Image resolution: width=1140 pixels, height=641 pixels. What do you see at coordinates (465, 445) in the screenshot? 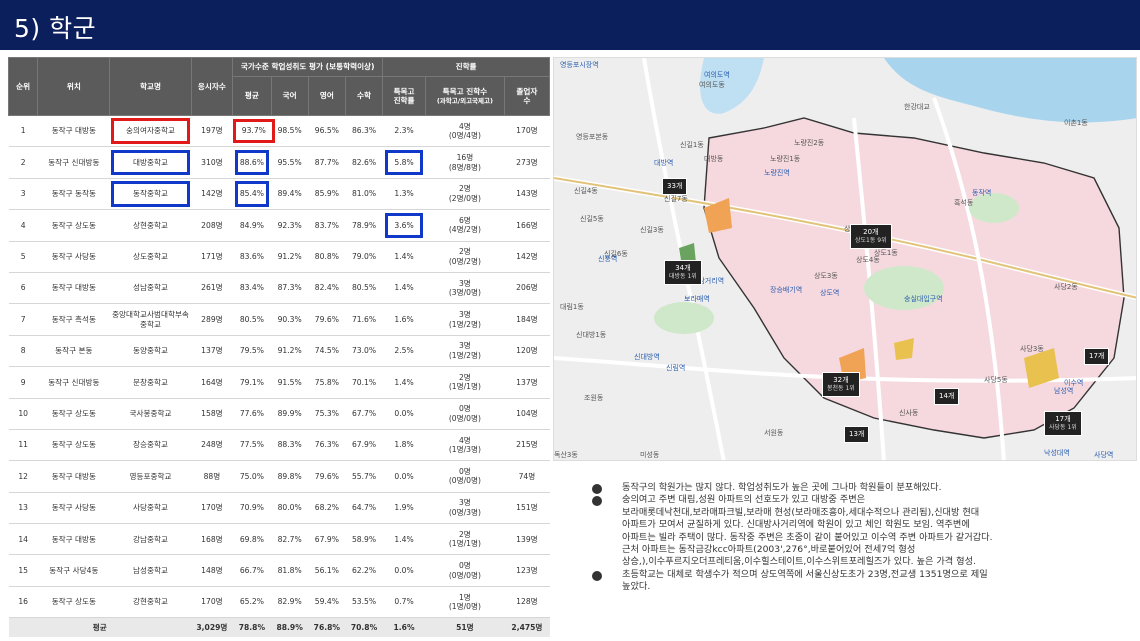
I see `cell-special-count: 4명 (1명/3명)` at bounding box center [465, 445].